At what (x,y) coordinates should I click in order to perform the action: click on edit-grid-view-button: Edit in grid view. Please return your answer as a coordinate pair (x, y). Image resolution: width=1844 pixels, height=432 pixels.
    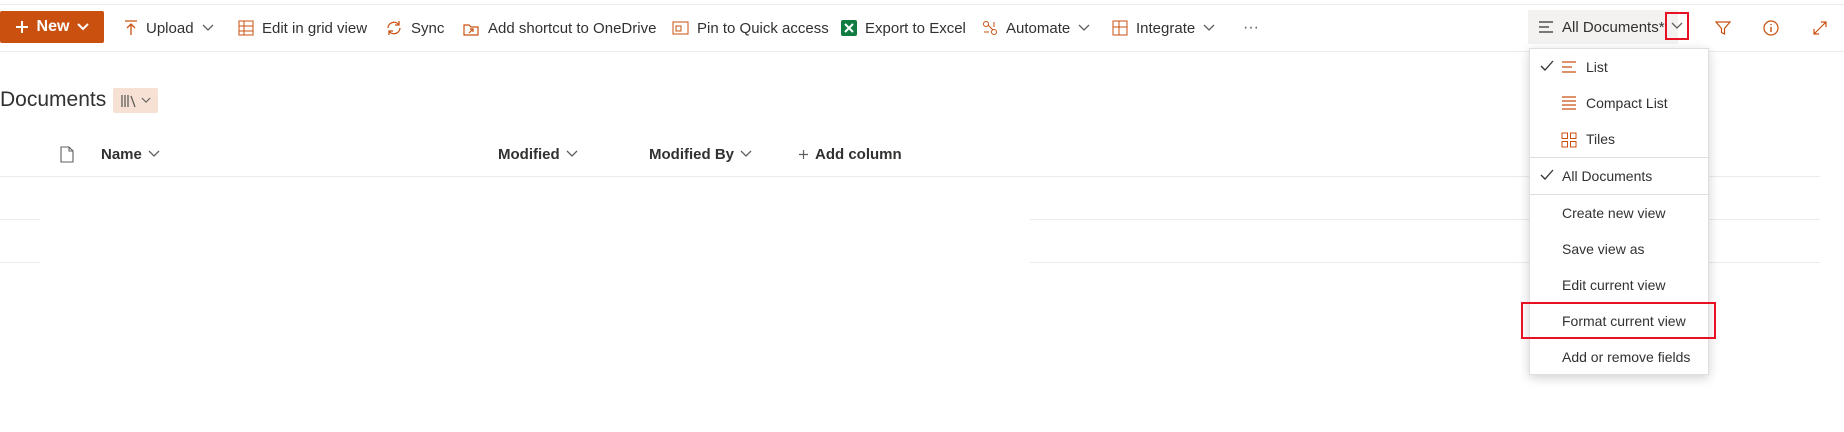
    Looking at the image, I should click on (302, 28).